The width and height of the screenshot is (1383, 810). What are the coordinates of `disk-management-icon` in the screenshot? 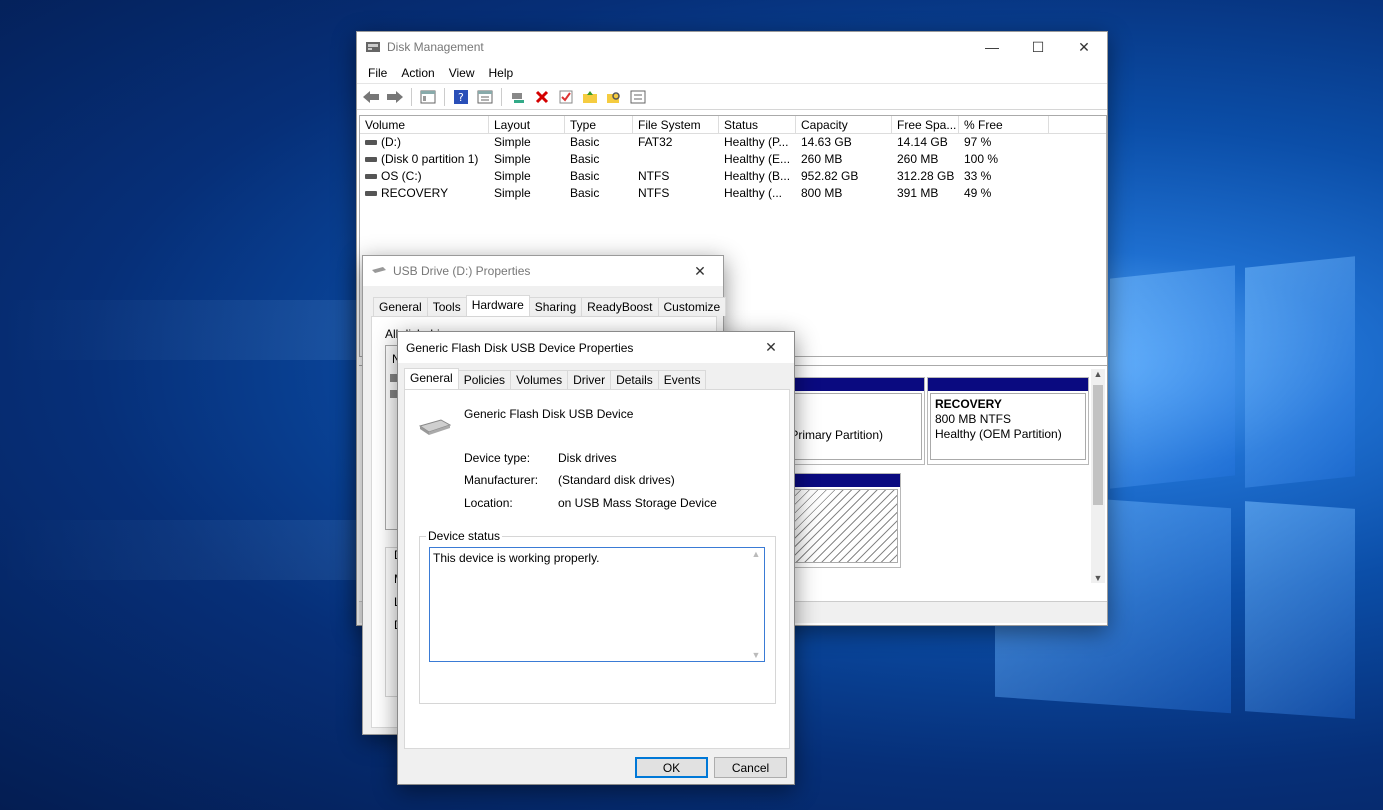 It's located at (373, 47).